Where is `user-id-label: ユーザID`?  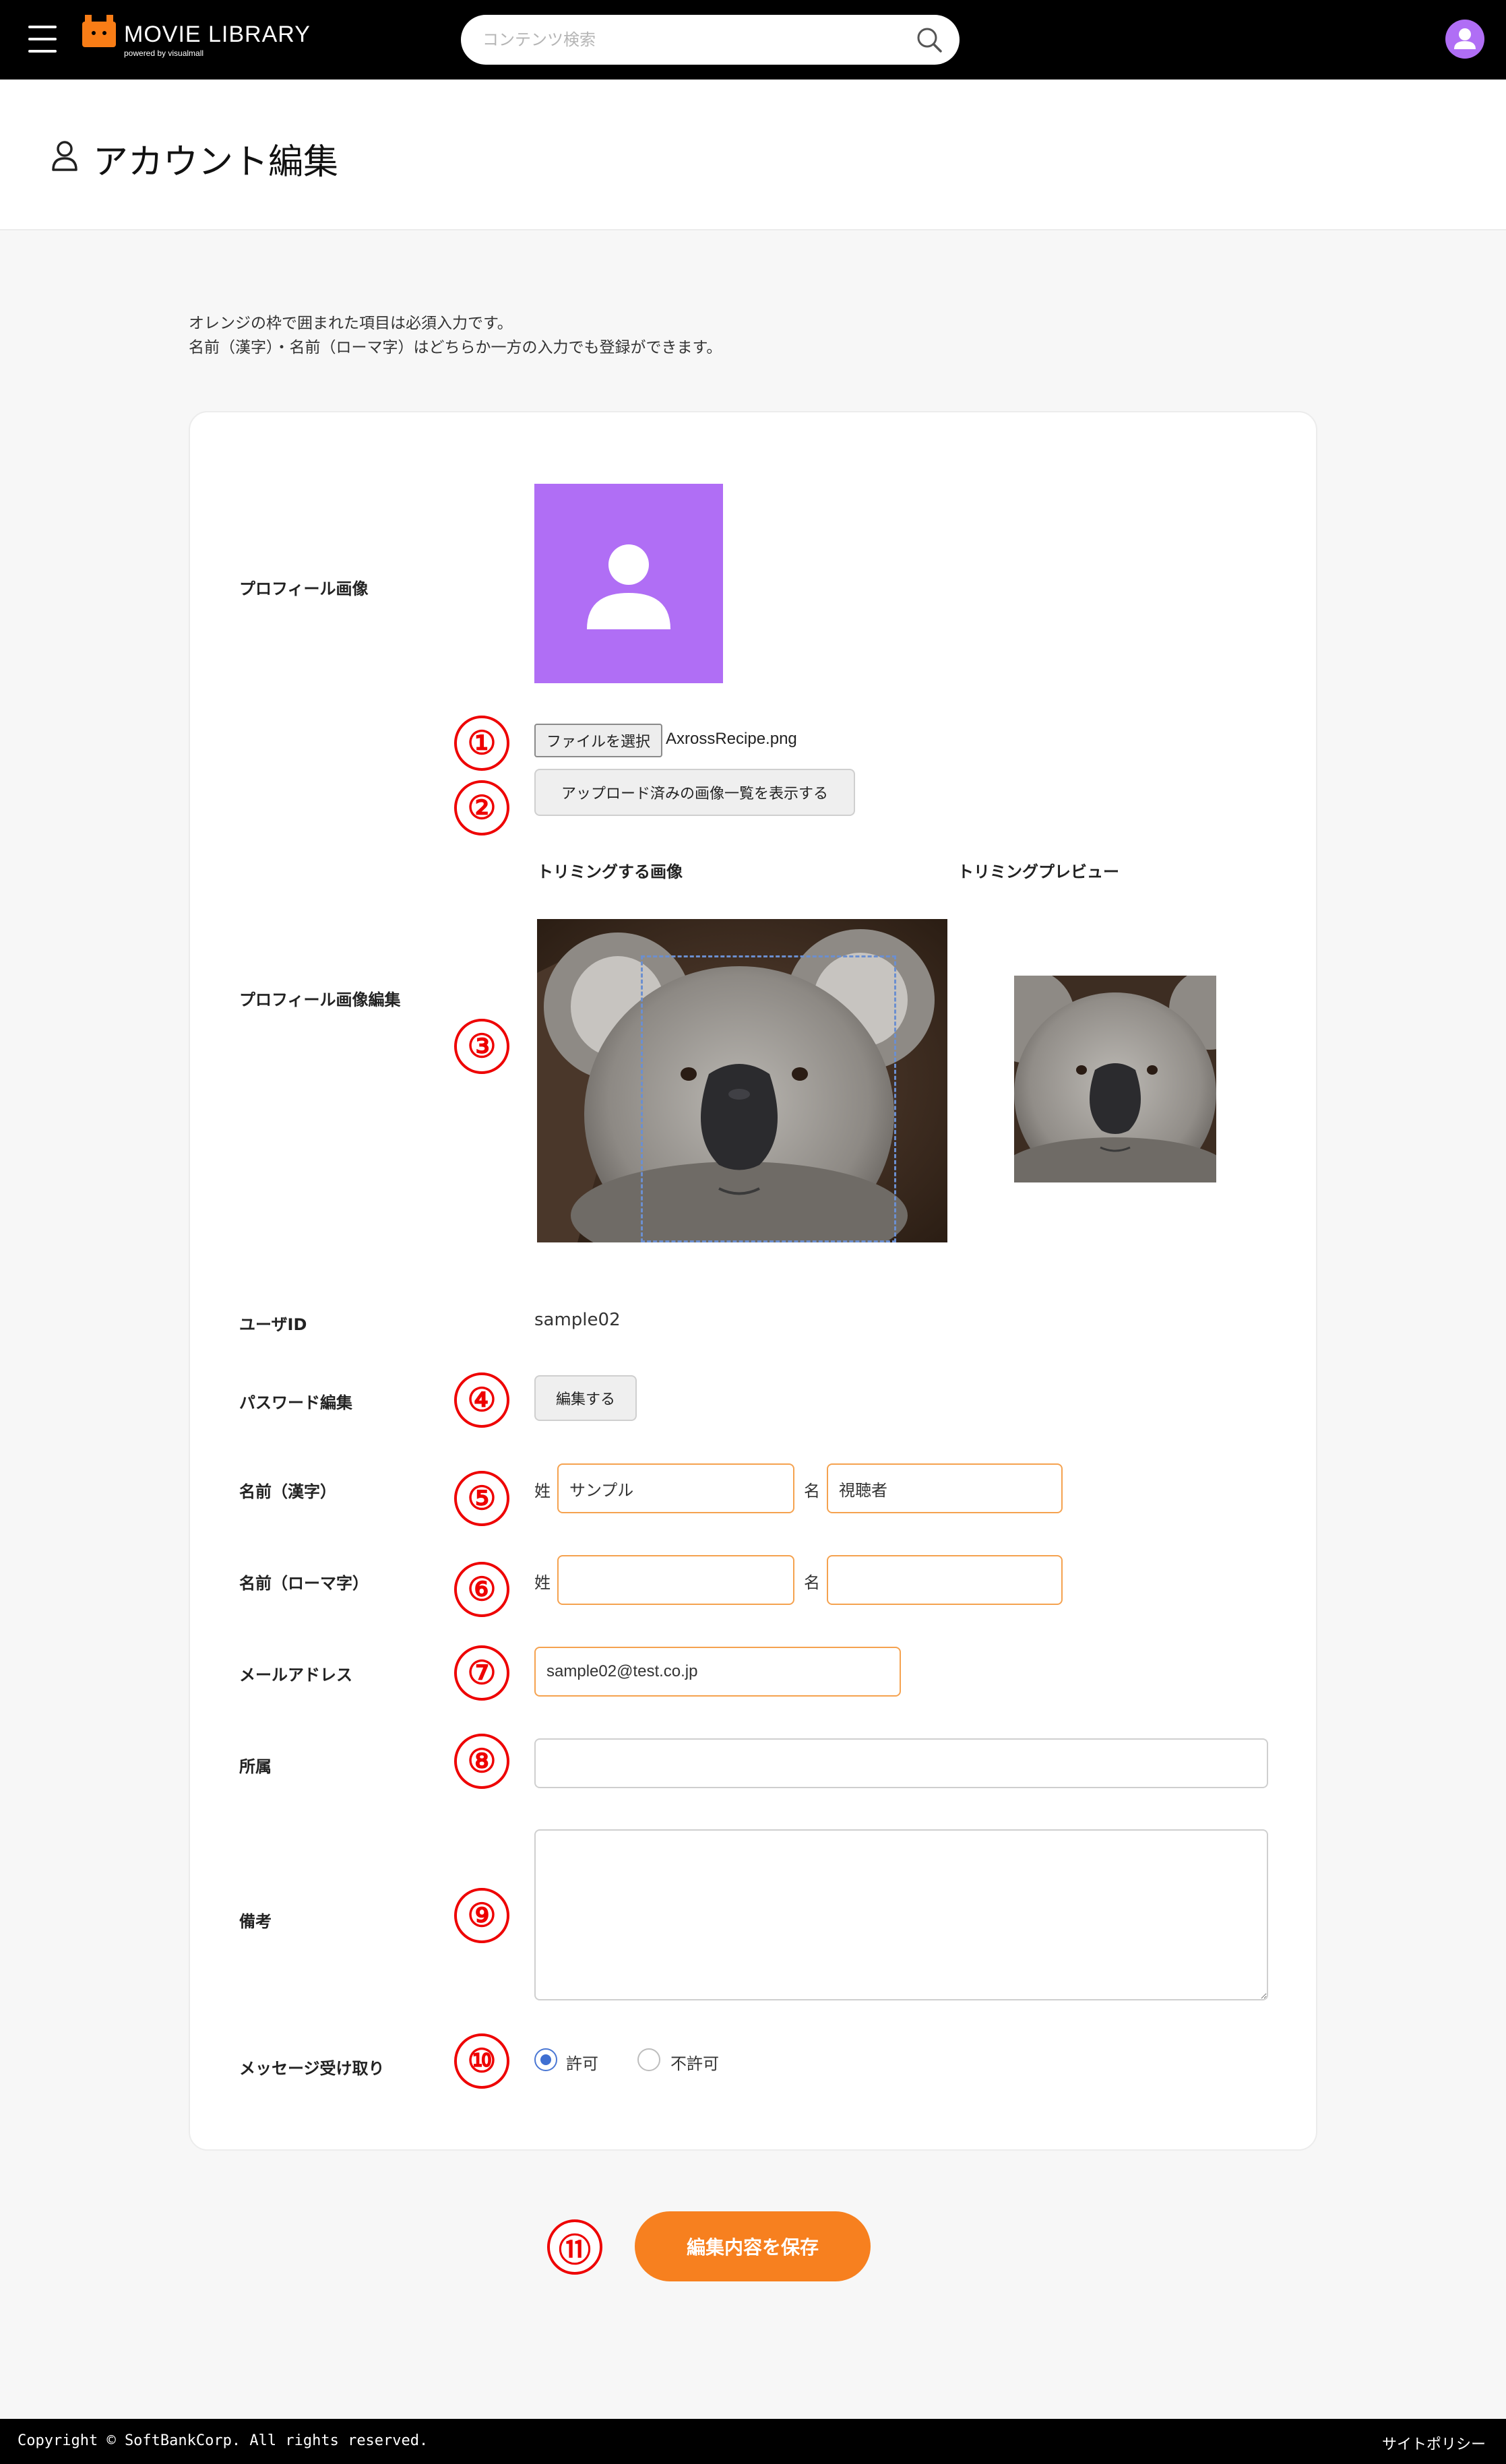
user-id-label: ユーザID is located at coordinates (273, 1324).